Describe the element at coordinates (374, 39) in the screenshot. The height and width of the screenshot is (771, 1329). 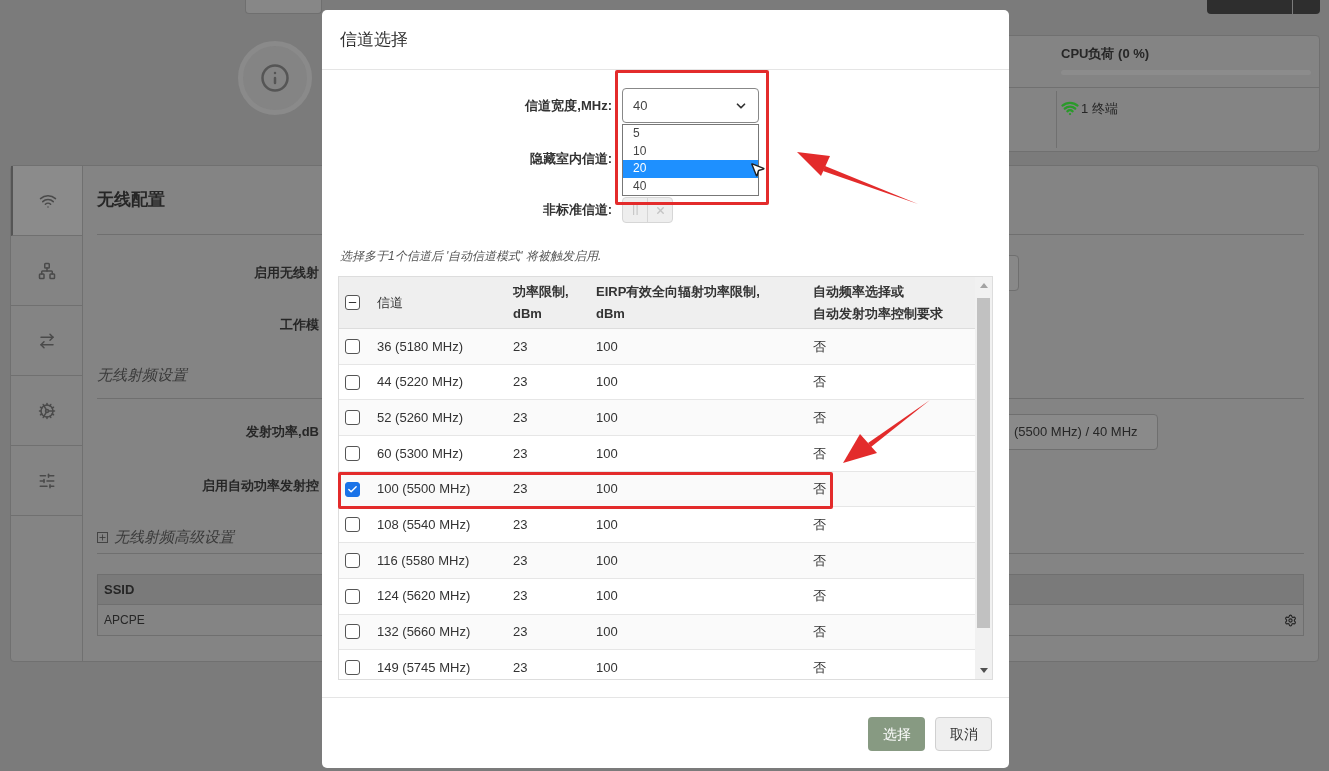
I see `dialog-title: 信道选择` at that location.